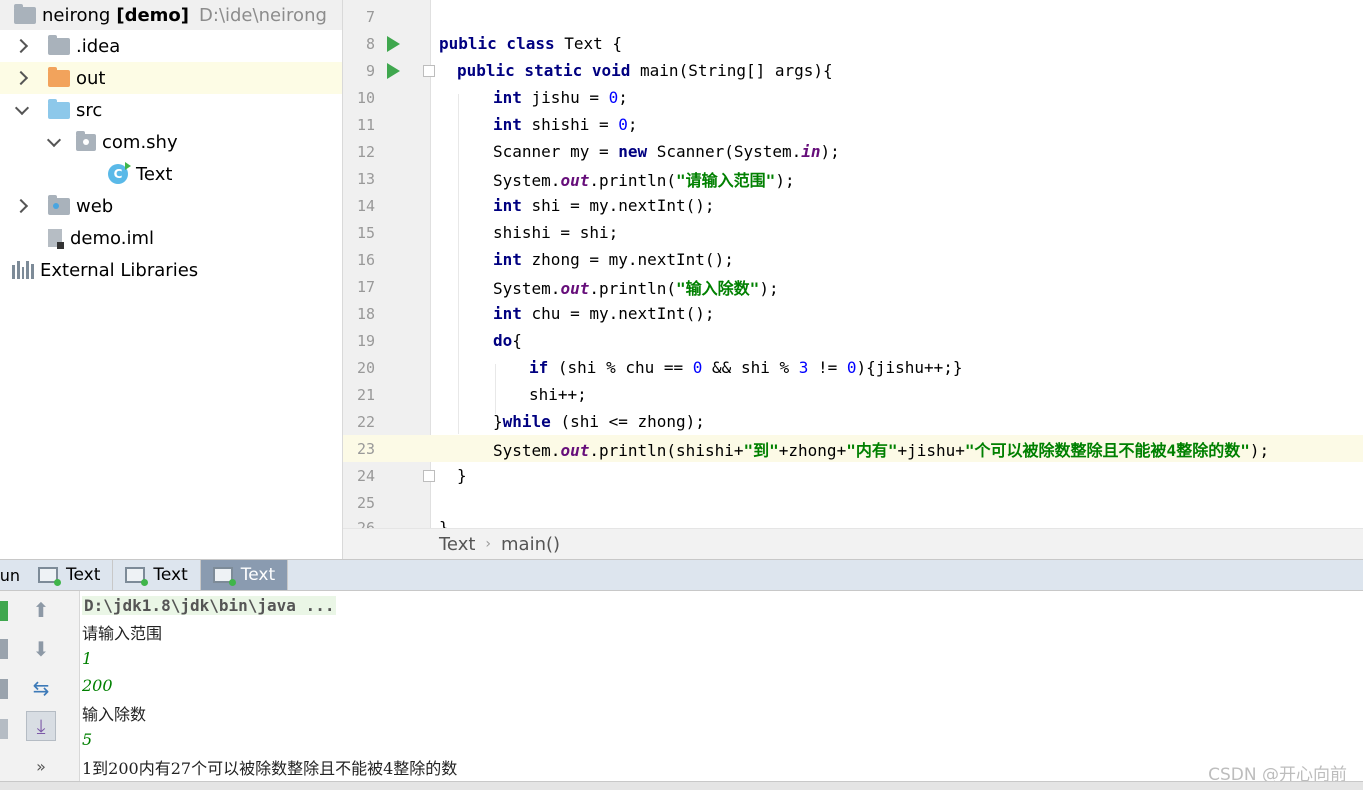 This screenshot has width=1363, height=790. I want to click on line-number: 11, so click(365, 124).